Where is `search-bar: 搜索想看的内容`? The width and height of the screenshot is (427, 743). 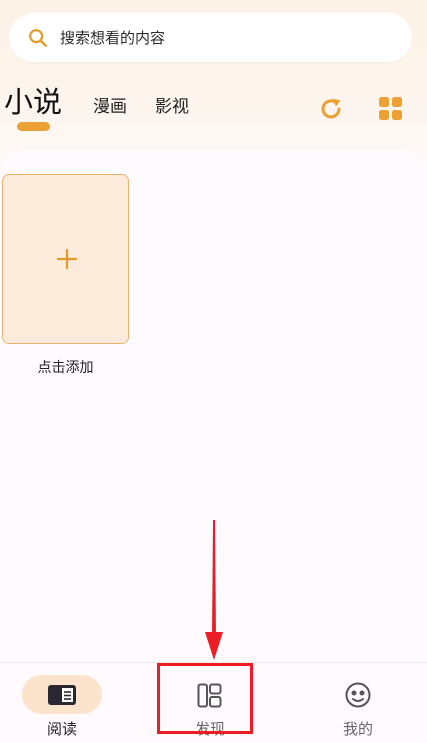 search-bar: 搜索想看的内容 is located at coordinates (210, 37).